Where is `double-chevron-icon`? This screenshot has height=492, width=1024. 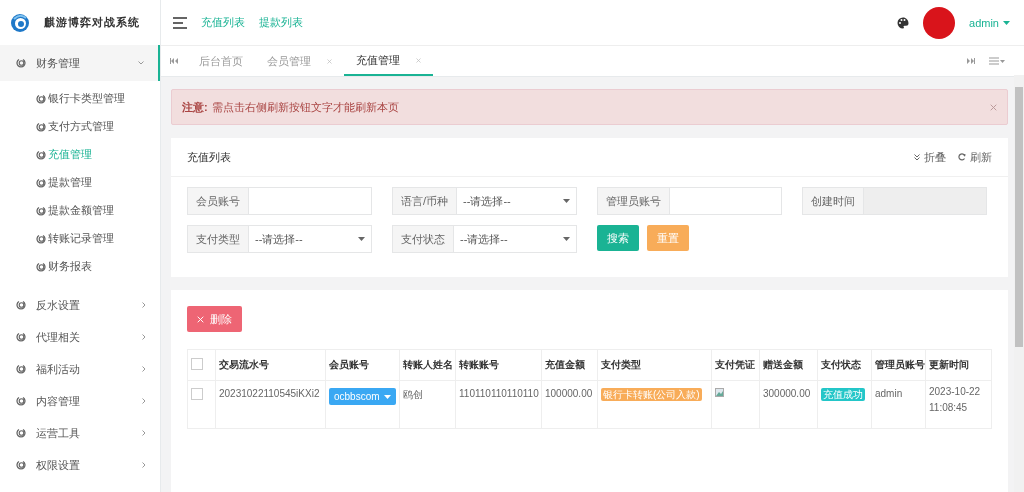 double-chevron-icon is located at coordinates (917, 157).